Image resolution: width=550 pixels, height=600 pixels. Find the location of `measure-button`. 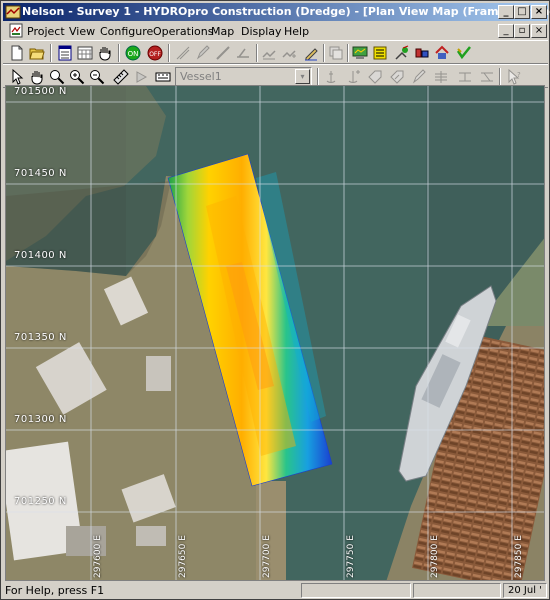

measure-button is located at coordinates (121, 77).